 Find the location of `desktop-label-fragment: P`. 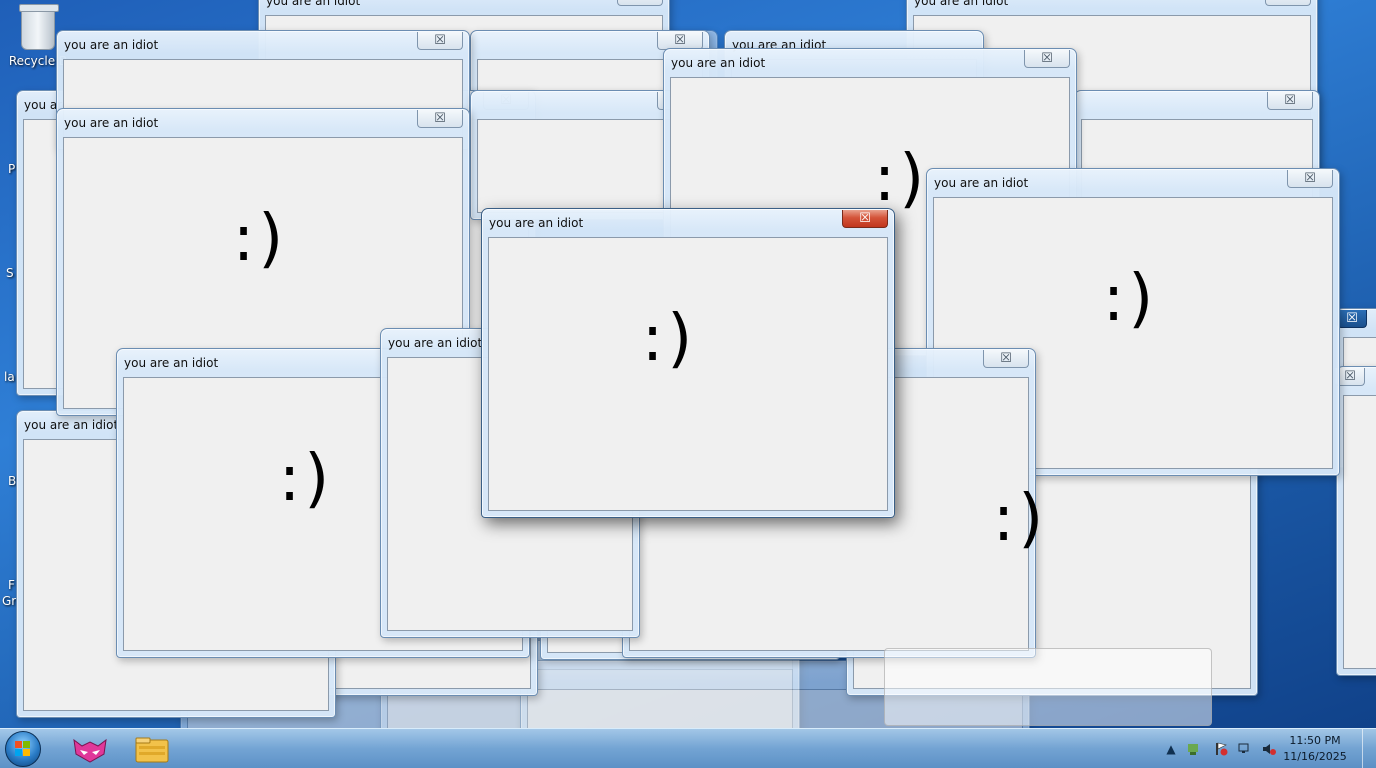

desktop-label-fragment: P is located at coordinates (12, 169).